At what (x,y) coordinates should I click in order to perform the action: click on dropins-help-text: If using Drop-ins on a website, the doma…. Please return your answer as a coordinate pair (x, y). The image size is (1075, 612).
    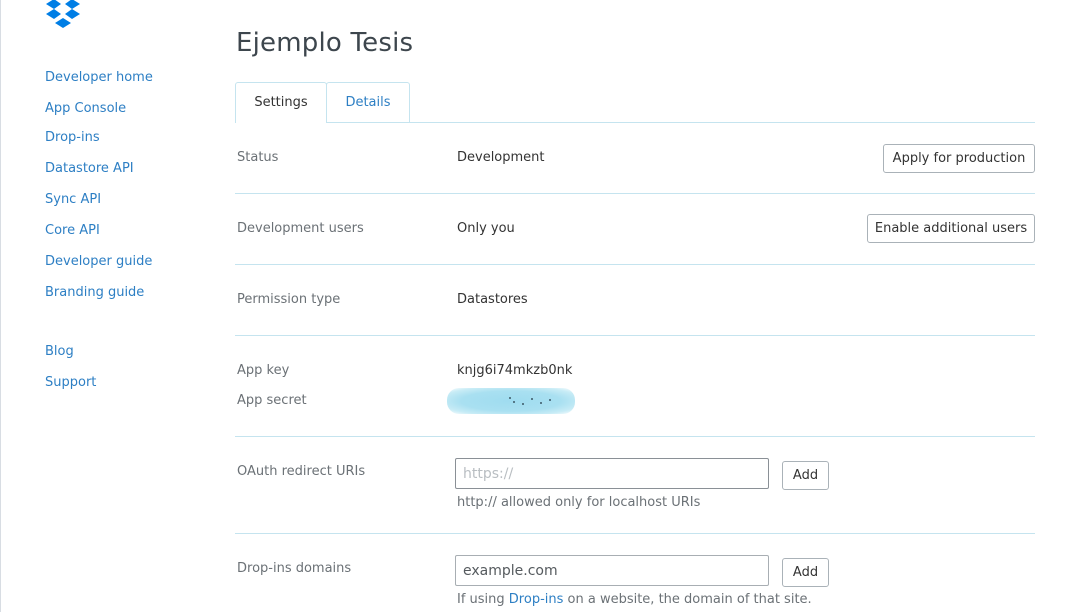
    Looking at the image, I should click on (634, 599).